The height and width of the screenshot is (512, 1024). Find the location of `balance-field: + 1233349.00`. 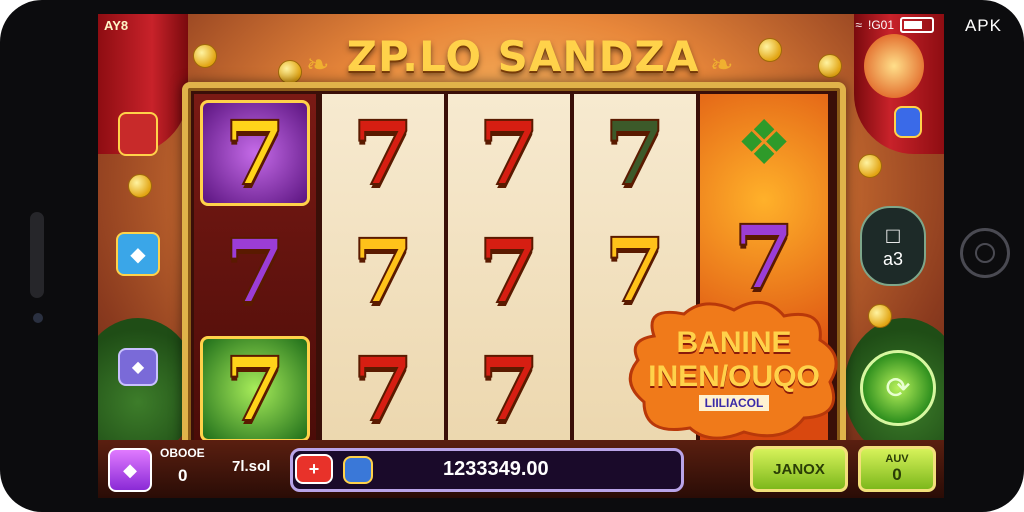

balance-field: + 1233349.00 is located at coordinates (487, 470).